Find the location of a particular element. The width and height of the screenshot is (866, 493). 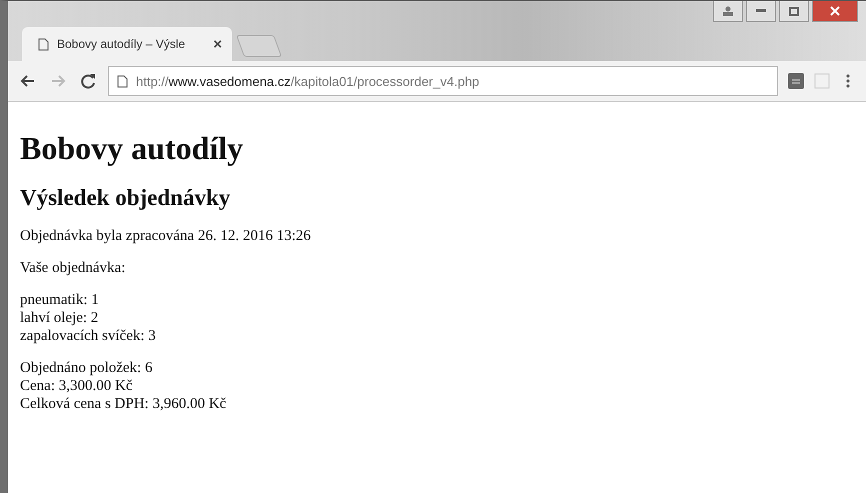

maximize-icon is located at coordinates (794, 11).